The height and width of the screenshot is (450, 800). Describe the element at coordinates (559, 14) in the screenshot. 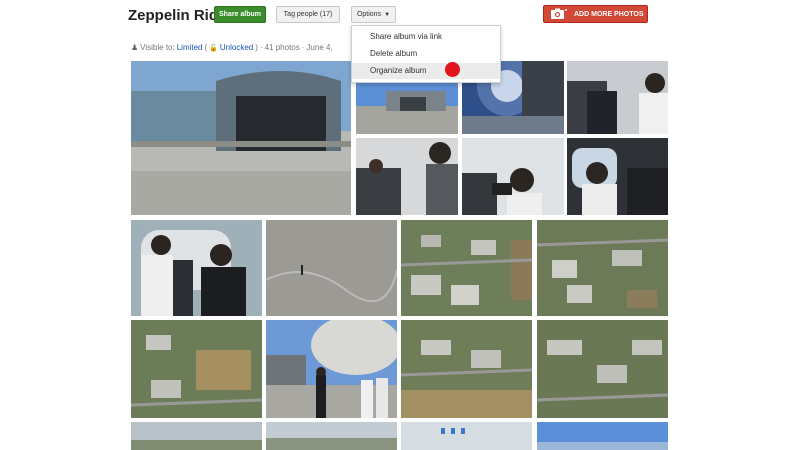

I see `camera-icon` at that location.